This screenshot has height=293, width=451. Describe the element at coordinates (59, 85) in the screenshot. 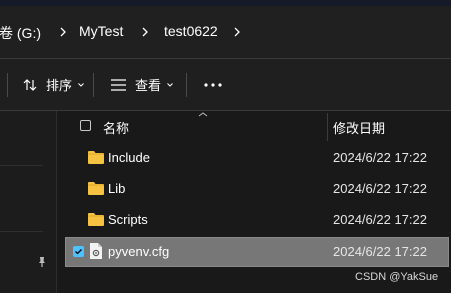

I see `sort-label: 排序` at that location.